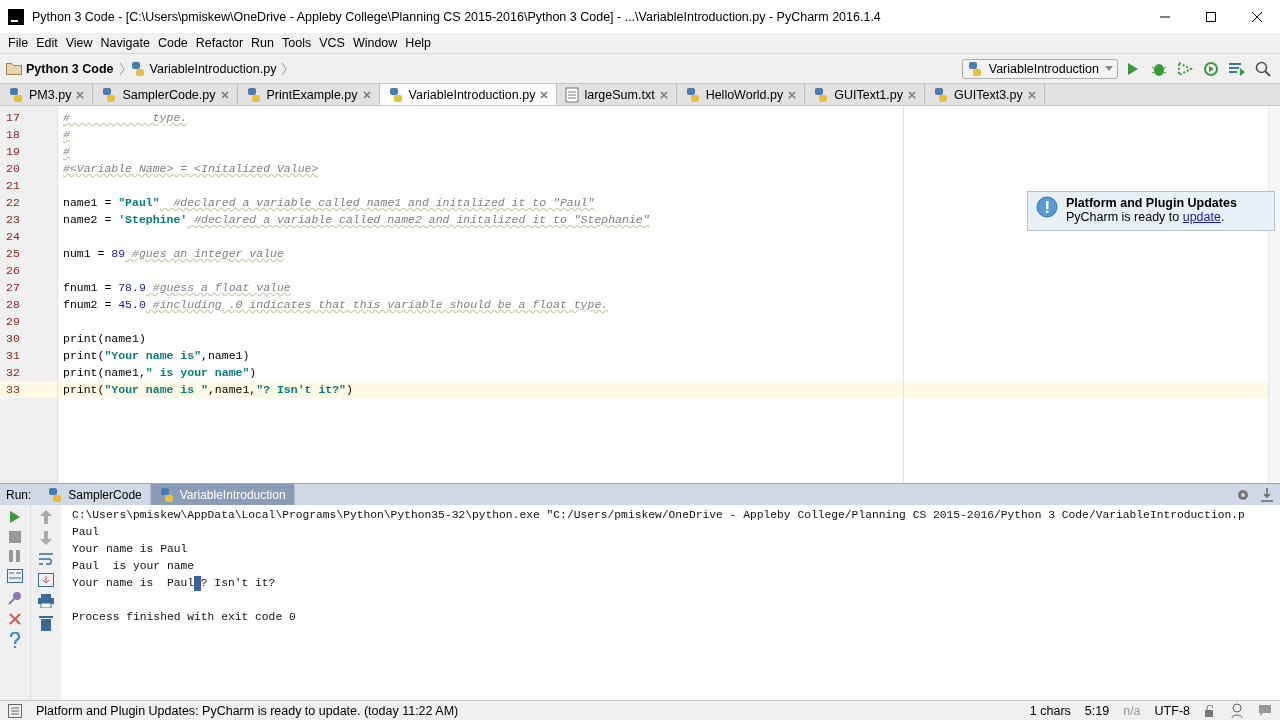  Describe the element at coordinates (15, 640) in the screenshot. I see `help-icon` at that location.